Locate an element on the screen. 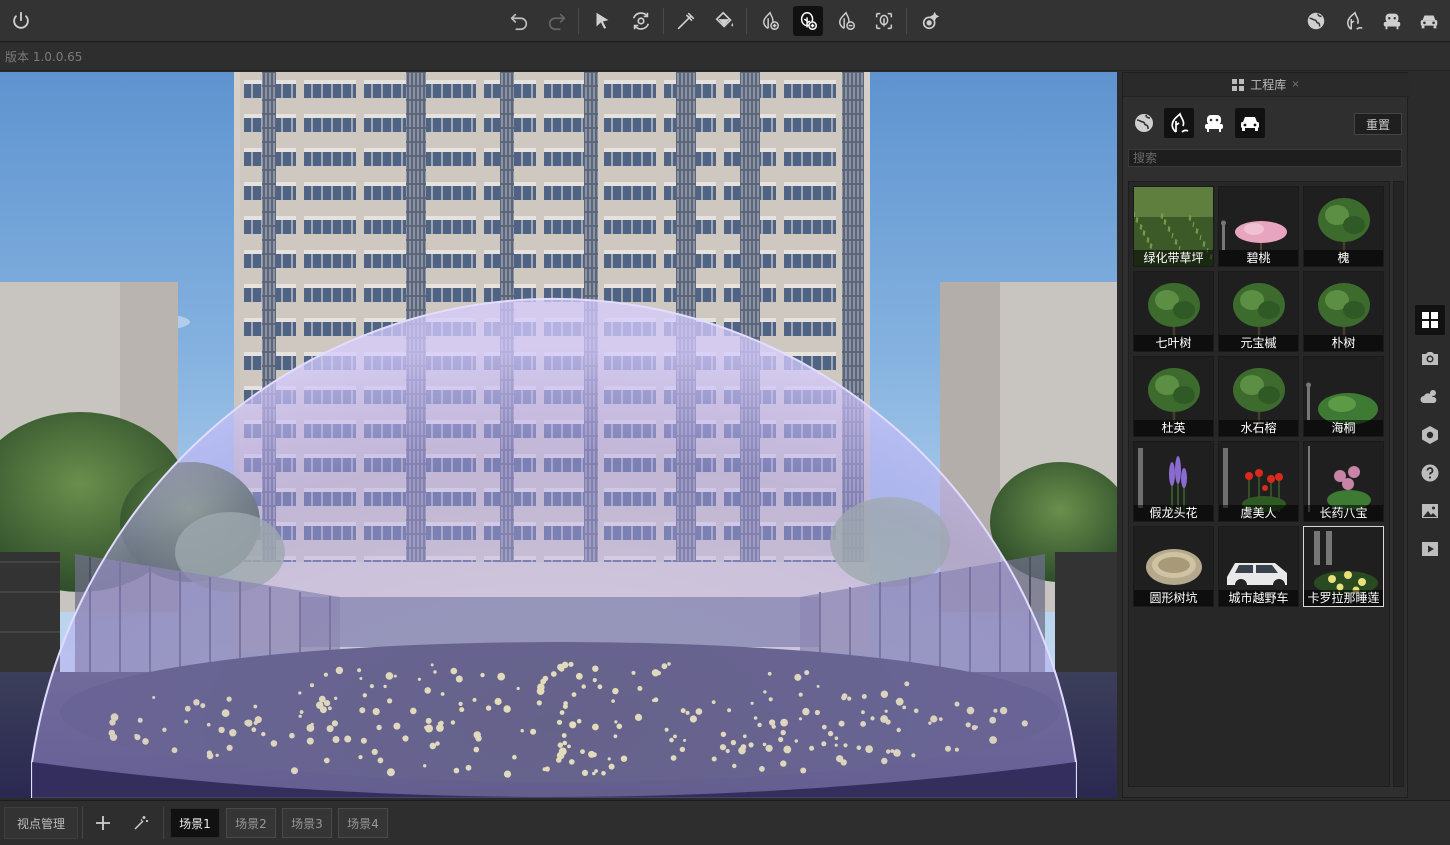 The height and width of the screenshot is (845, 1450). effect-settings-button is located at coordinates (931, 21).